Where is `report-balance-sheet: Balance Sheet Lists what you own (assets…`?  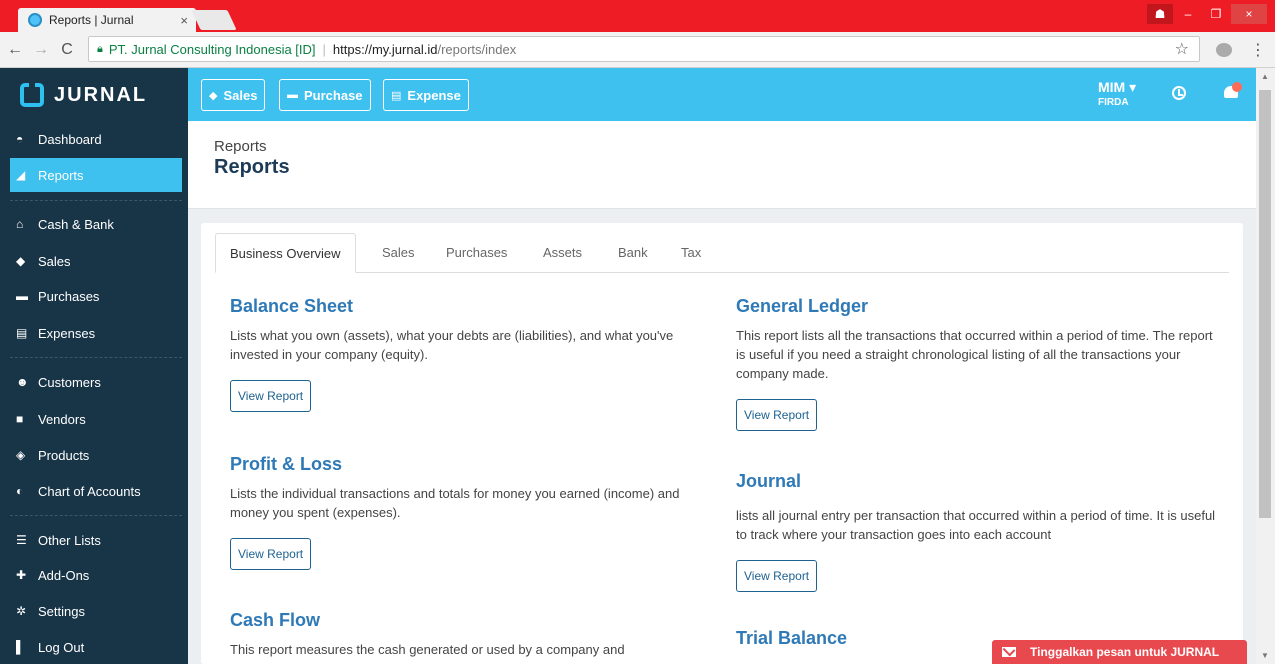 report-balance-sheet: Balance Sheet Lists what you own (assets… is located at coordinates (475, 354).